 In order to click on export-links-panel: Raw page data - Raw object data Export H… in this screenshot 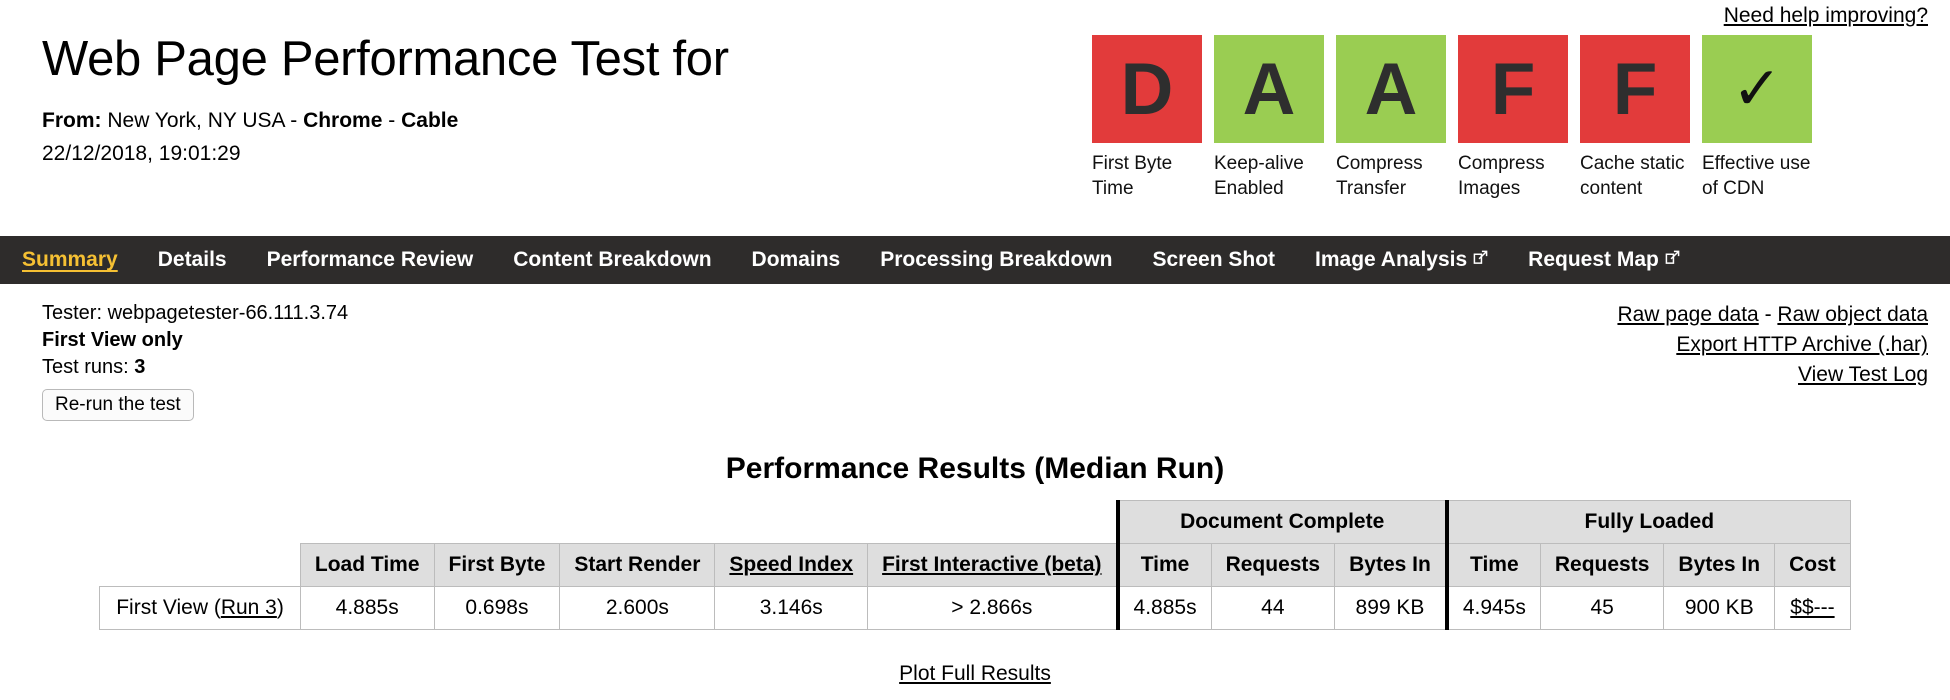, I will do `click(1772, 345)`.